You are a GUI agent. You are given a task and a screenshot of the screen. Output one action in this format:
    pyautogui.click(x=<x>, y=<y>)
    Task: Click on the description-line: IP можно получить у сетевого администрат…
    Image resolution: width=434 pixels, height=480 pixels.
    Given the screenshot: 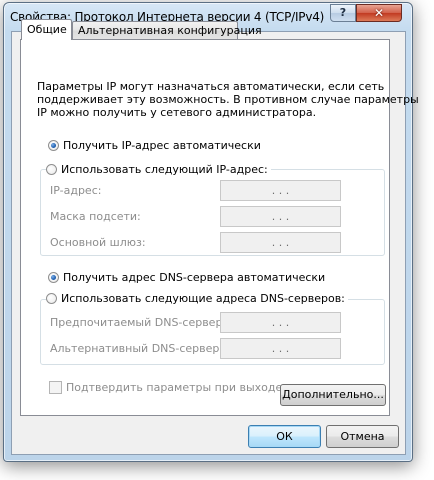 What is the action you would take?
    pyautogui.click(x=177, y=112)
    